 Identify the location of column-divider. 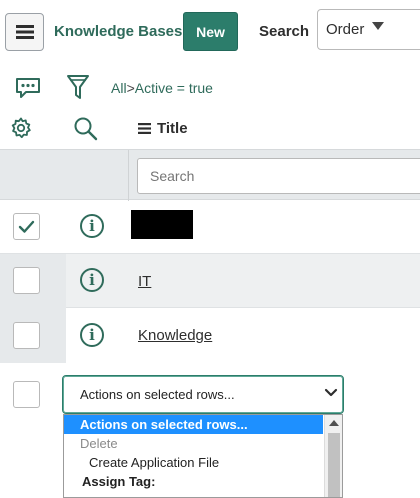
(128, 175).